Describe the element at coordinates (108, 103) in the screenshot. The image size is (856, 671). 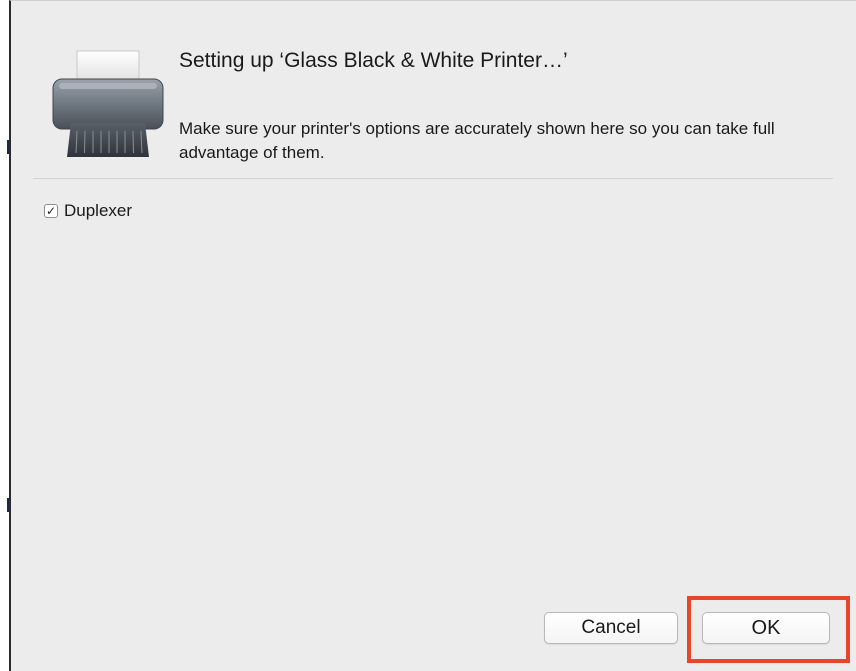
I see `printer-icon` at that location.